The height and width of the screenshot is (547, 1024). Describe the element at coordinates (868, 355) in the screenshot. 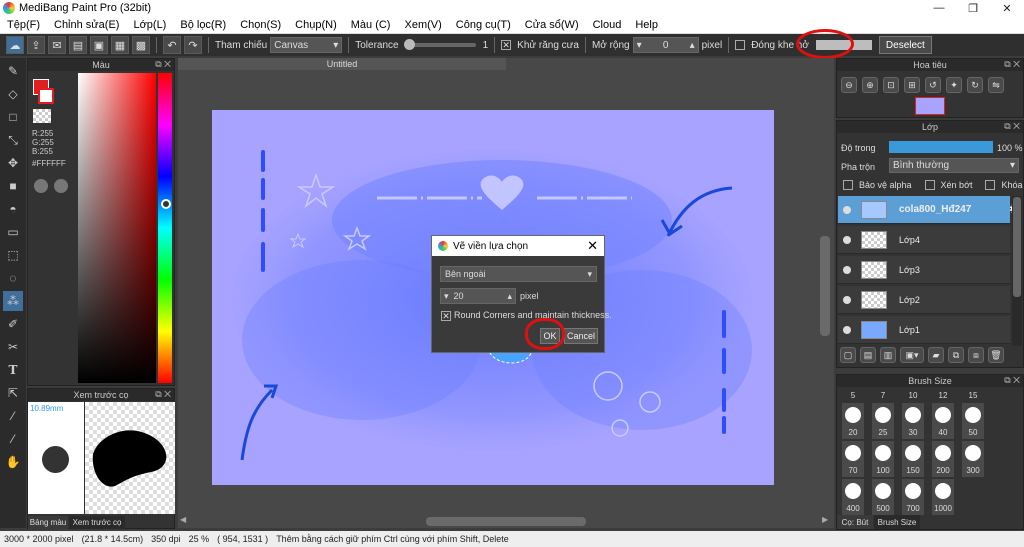

I see `new-halftone-layer-icon: ▤` at that location.